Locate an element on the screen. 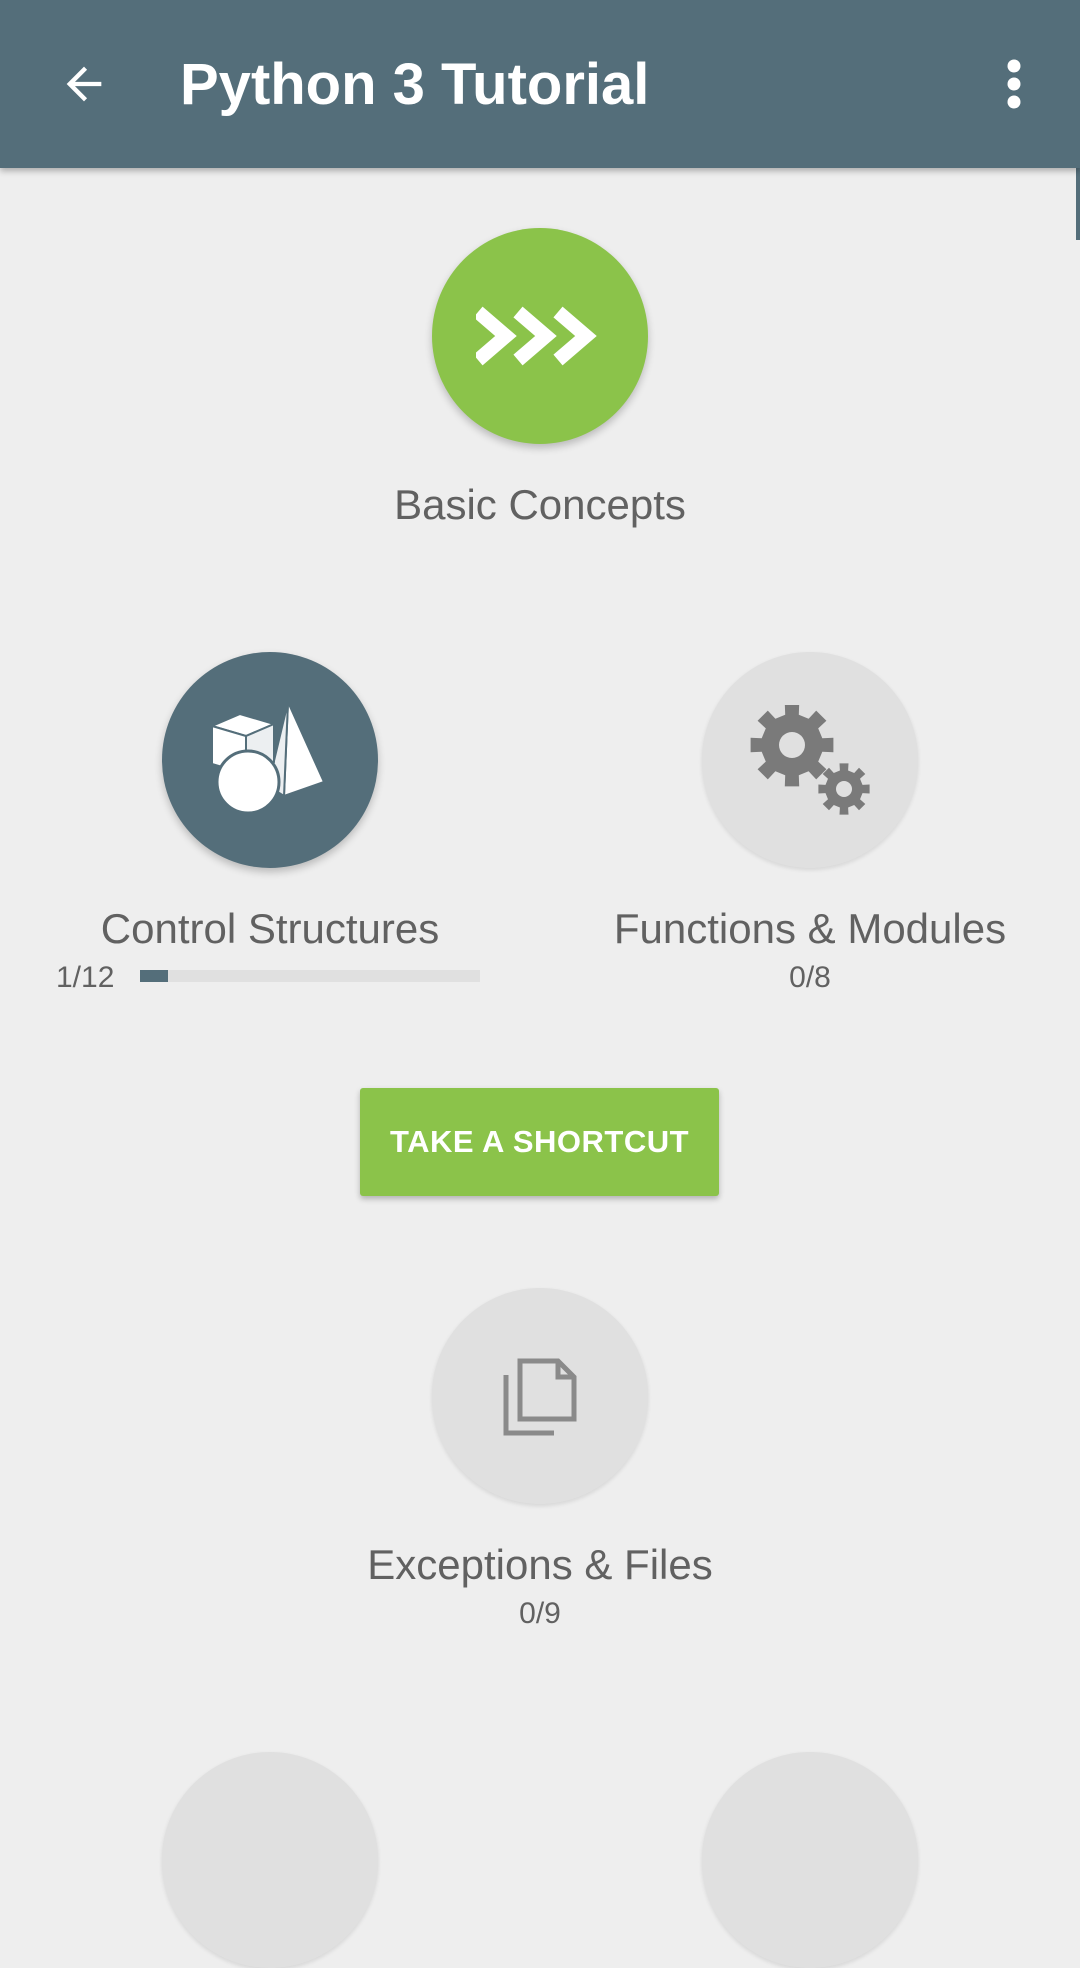  module-control-structures-progress-text: 1/12 is located at coordinates (85, 977).